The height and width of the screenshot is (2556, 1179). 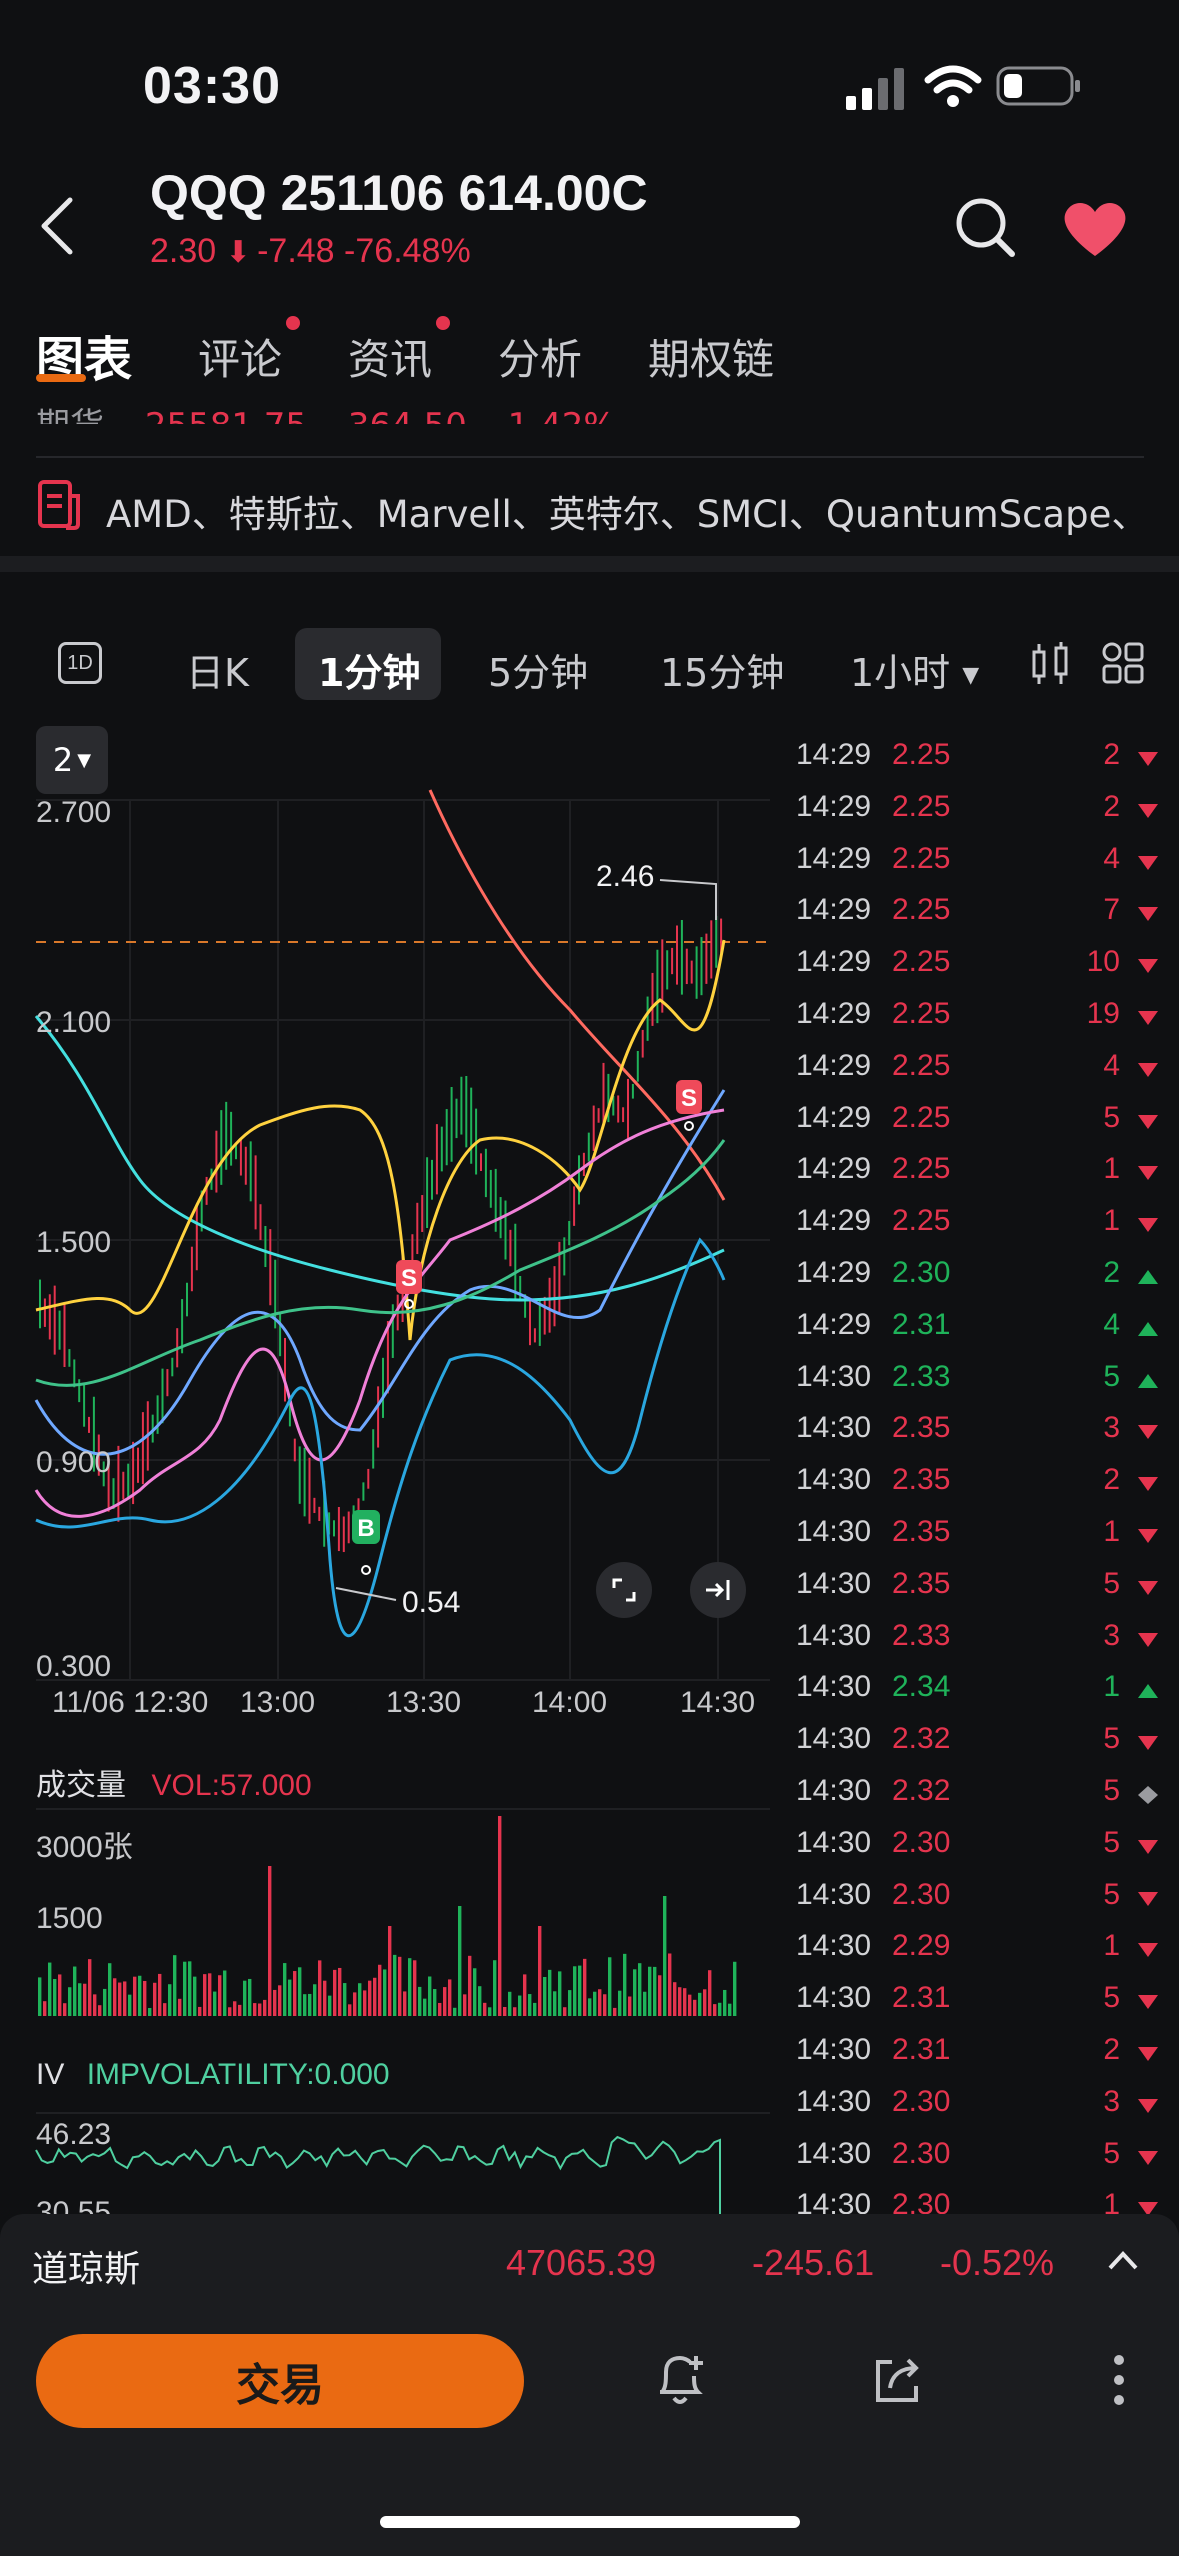 What do you see at coordinates (921, 1324) in the screenshot?
I see `tick-price: 2.31` at bounding box center [921, 1324].